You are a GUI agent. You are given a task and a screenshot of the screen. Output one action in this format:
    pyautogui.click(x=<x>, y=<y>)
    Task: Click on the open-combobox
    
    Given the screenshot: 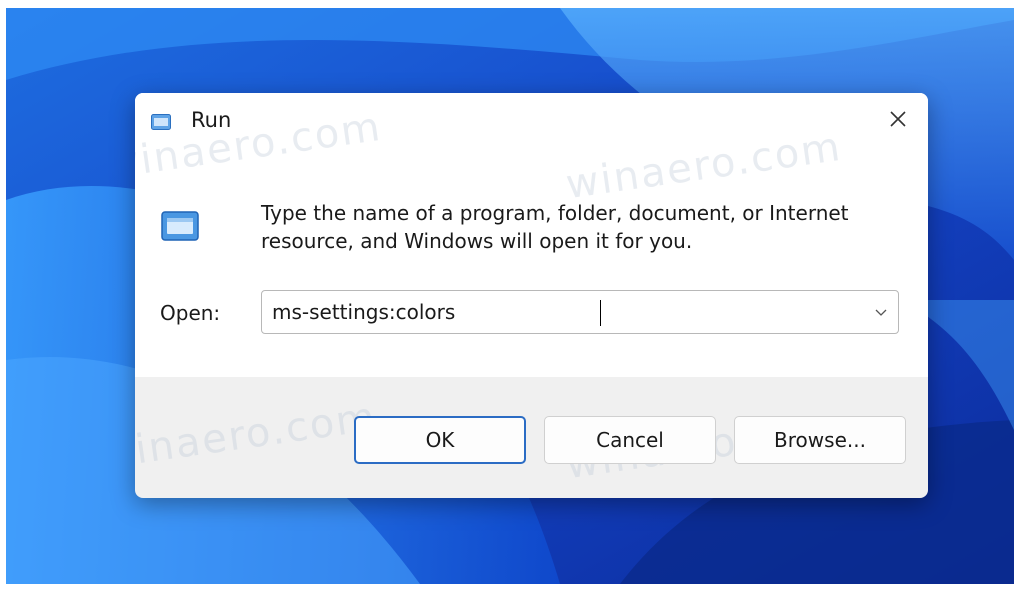 What is the action you would take?
    pyautogui.click(x=580, y=312)
    